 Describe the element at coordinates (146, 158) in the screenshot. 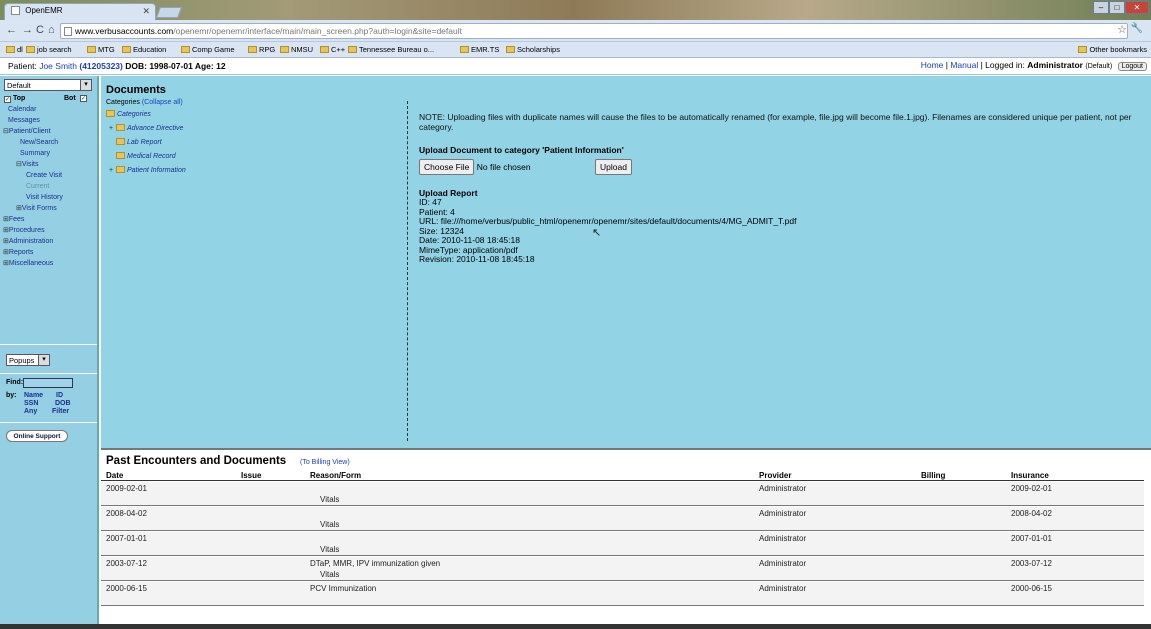

I see `tree-item-medical-record: Medical Record` at that location.